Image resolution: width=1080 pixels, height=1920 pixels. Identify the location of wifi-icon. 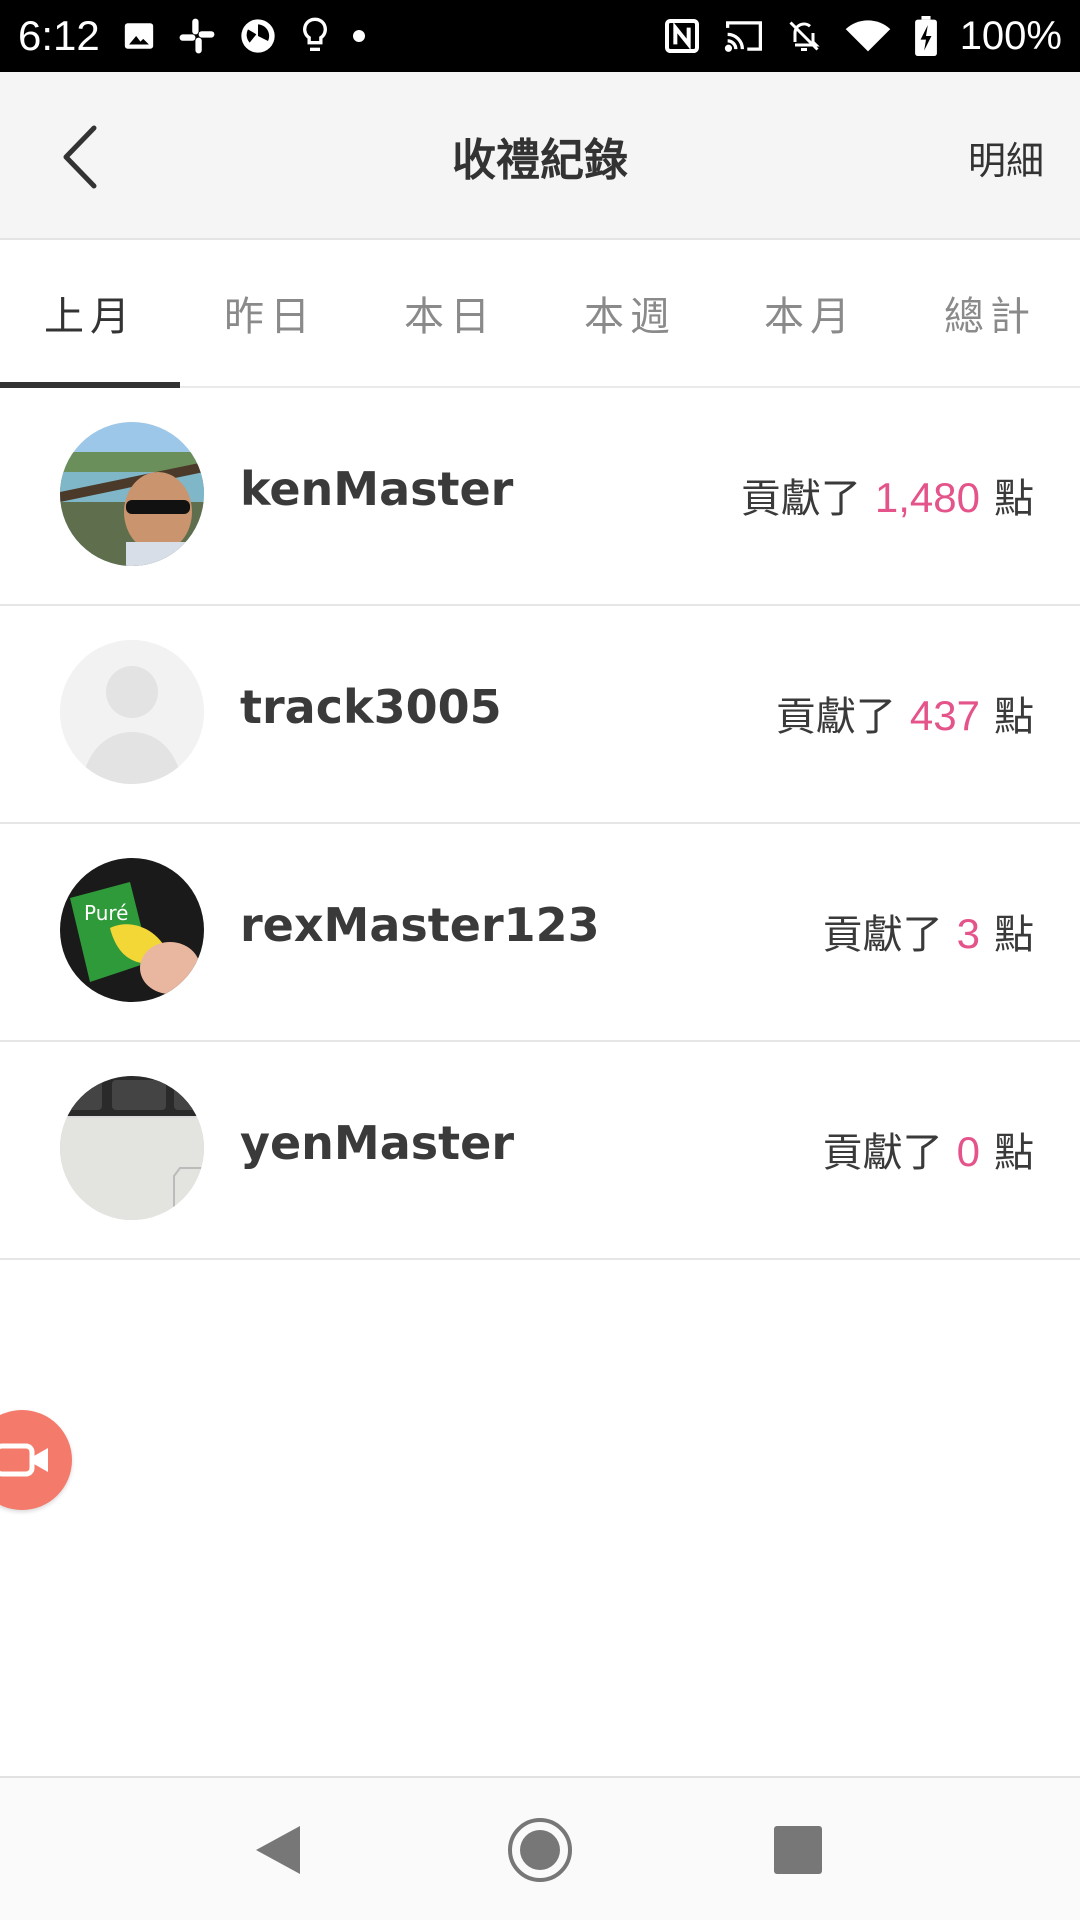
(868, 36).